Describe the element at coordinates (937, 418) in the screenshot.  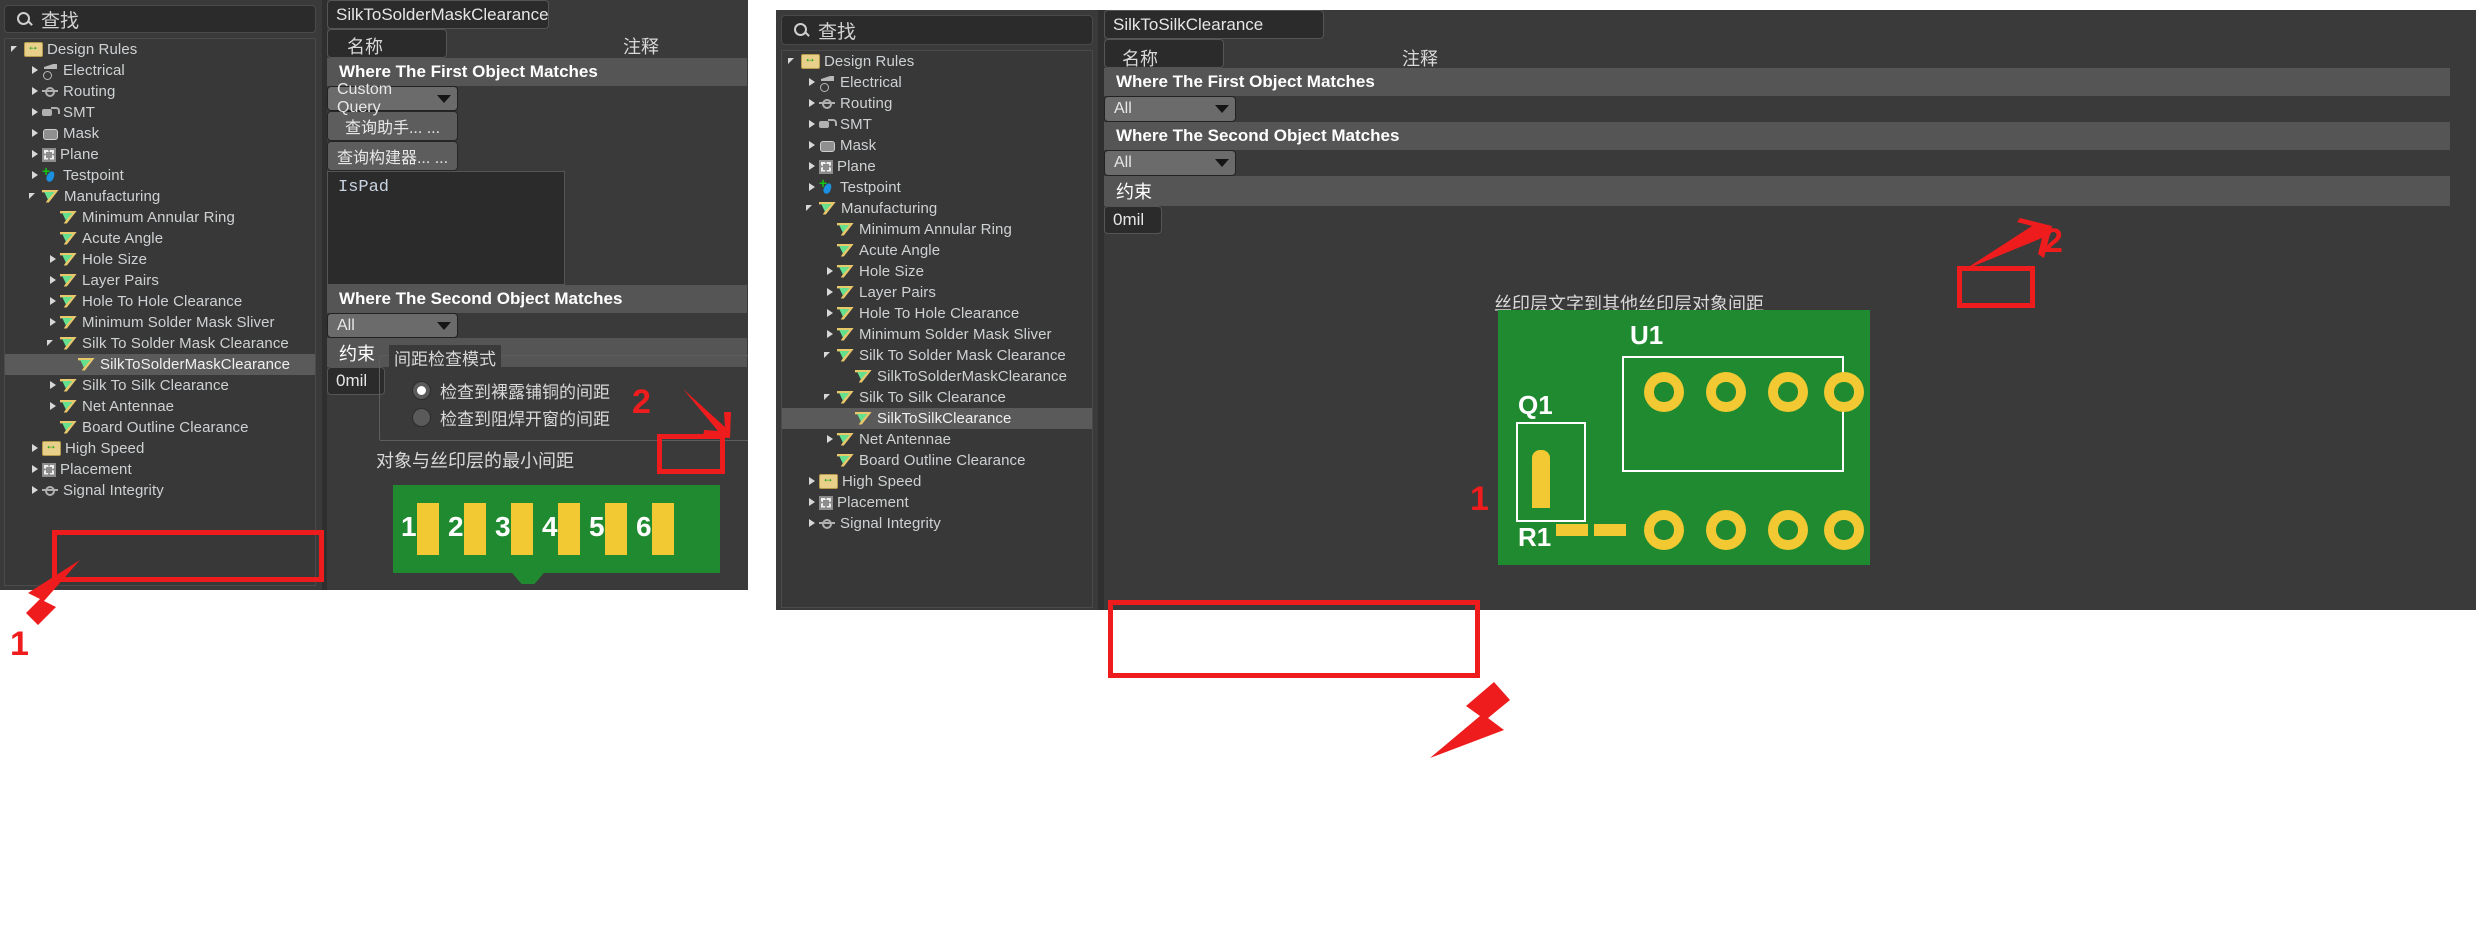
I see `tree-item-silktosilkclearance: SilkToSilkClearance` at that location.